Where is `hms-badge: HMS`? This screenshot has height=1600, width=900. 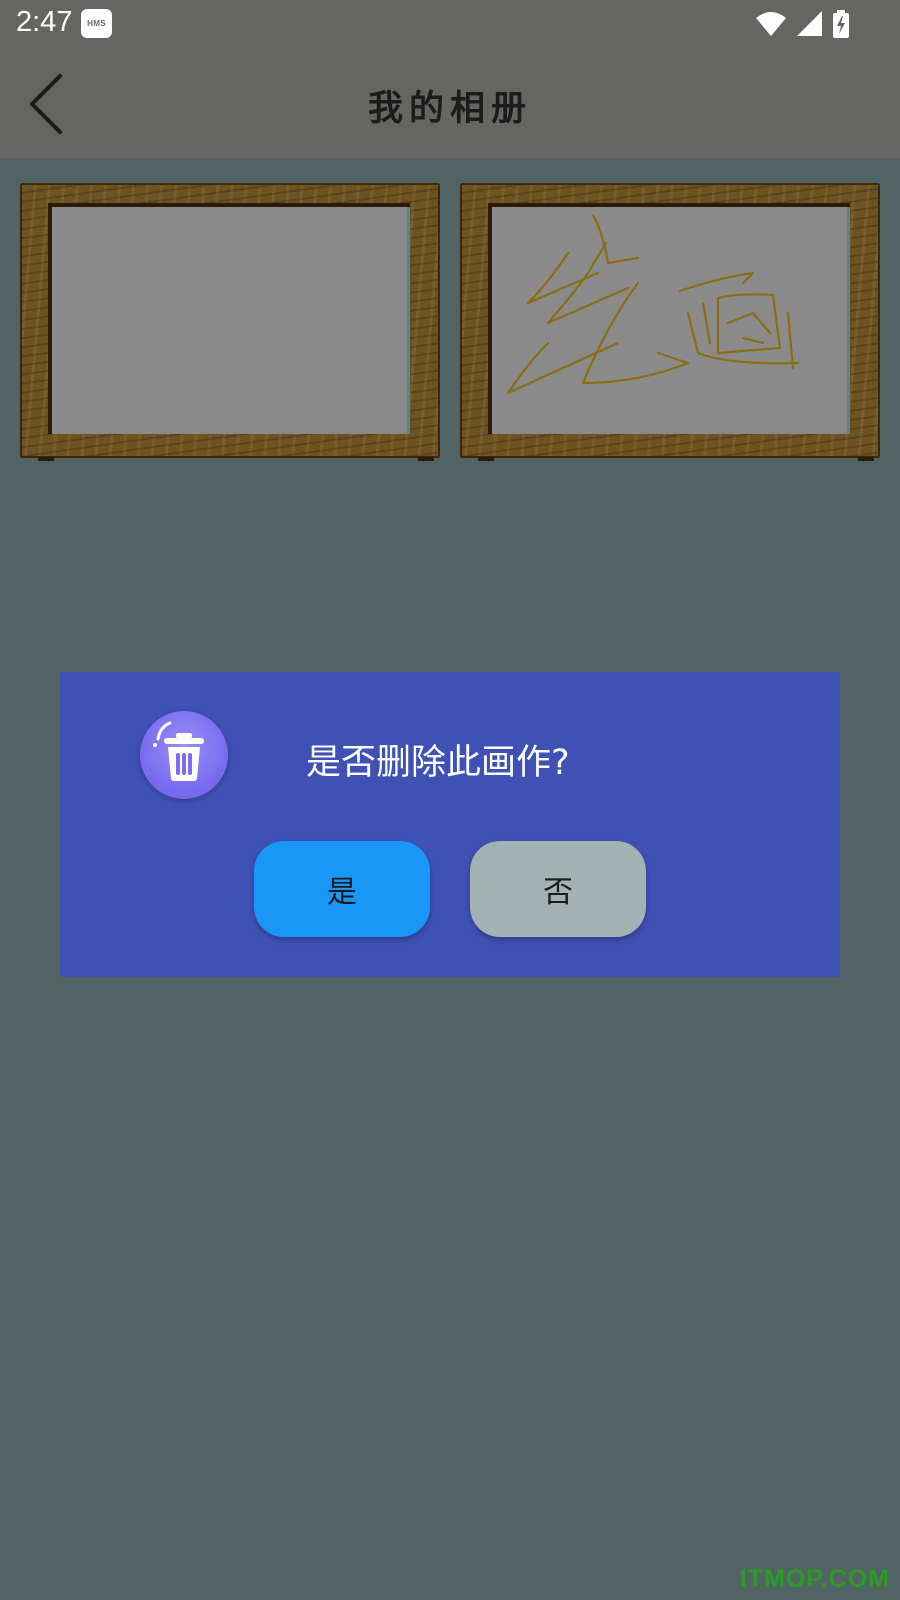 hms-badge: HMS is located at coordinates (96, 23).